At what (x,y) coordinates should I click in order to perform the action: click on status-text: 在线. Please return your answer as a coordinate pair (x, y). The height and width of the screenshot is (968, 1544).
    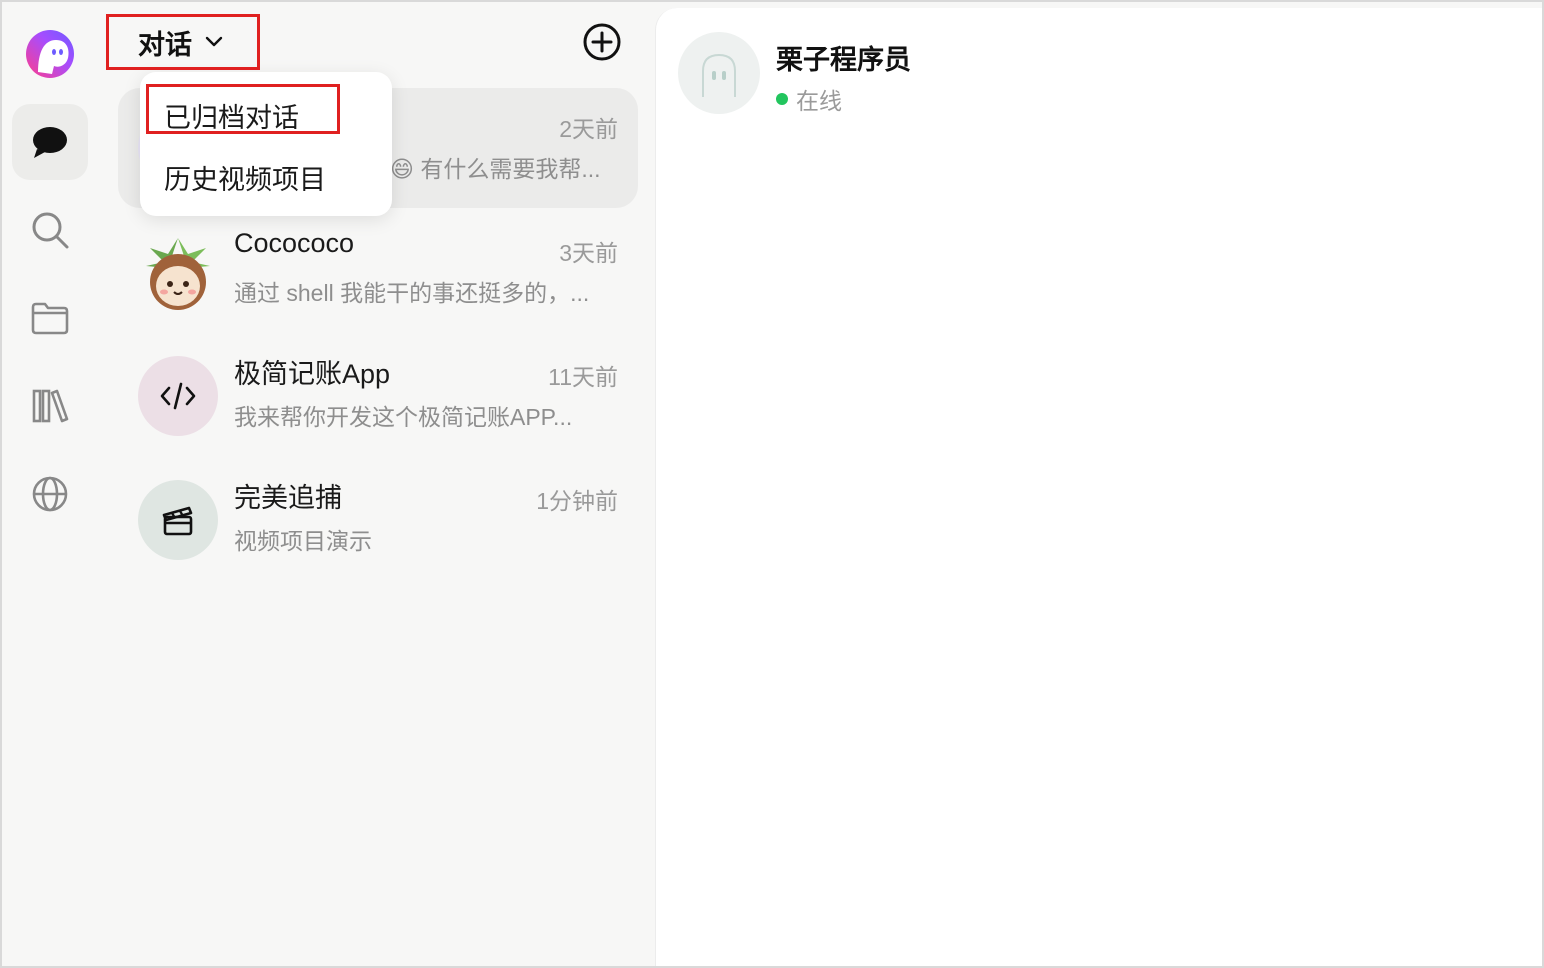
    Looking at the image, I should click on (819, 101).